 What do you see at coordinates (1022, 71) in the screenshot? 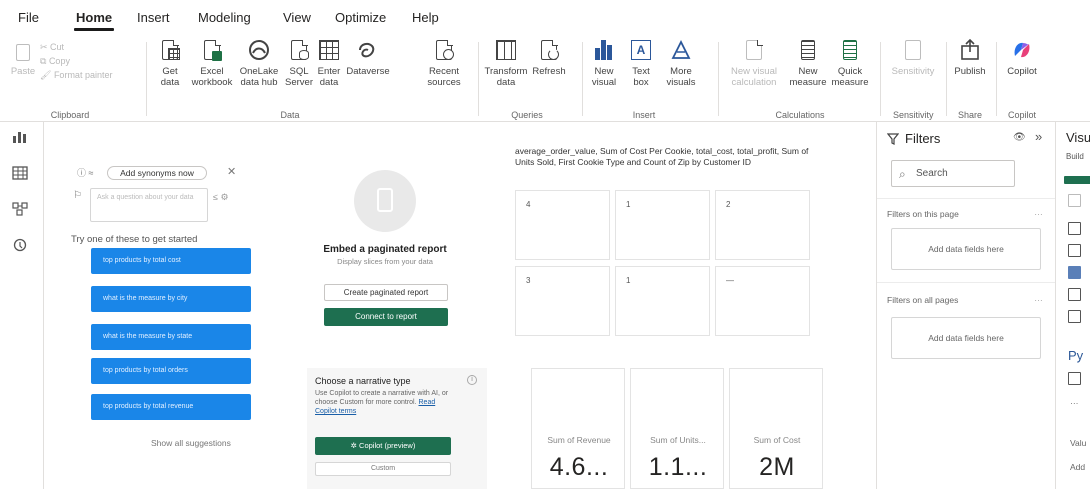
I see `copilot-label: Copilot` at bounding box center [1022, 71].